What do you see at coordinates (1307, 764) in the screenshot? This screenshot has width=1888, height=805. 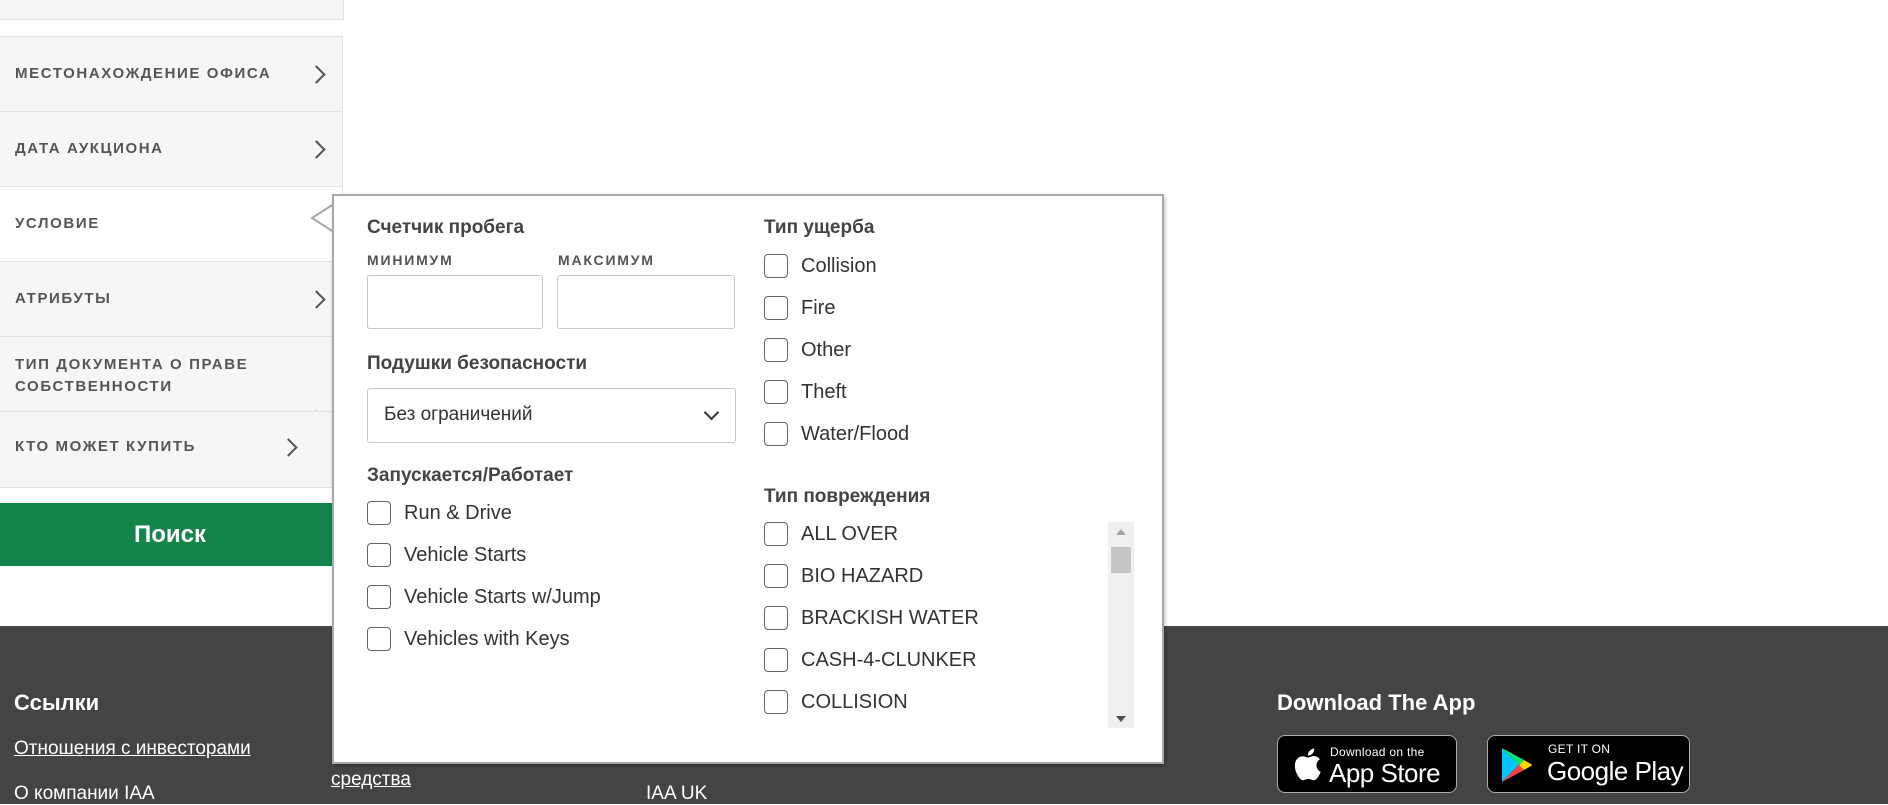 I see `apple-icon` at bounding box center [1307, 764].